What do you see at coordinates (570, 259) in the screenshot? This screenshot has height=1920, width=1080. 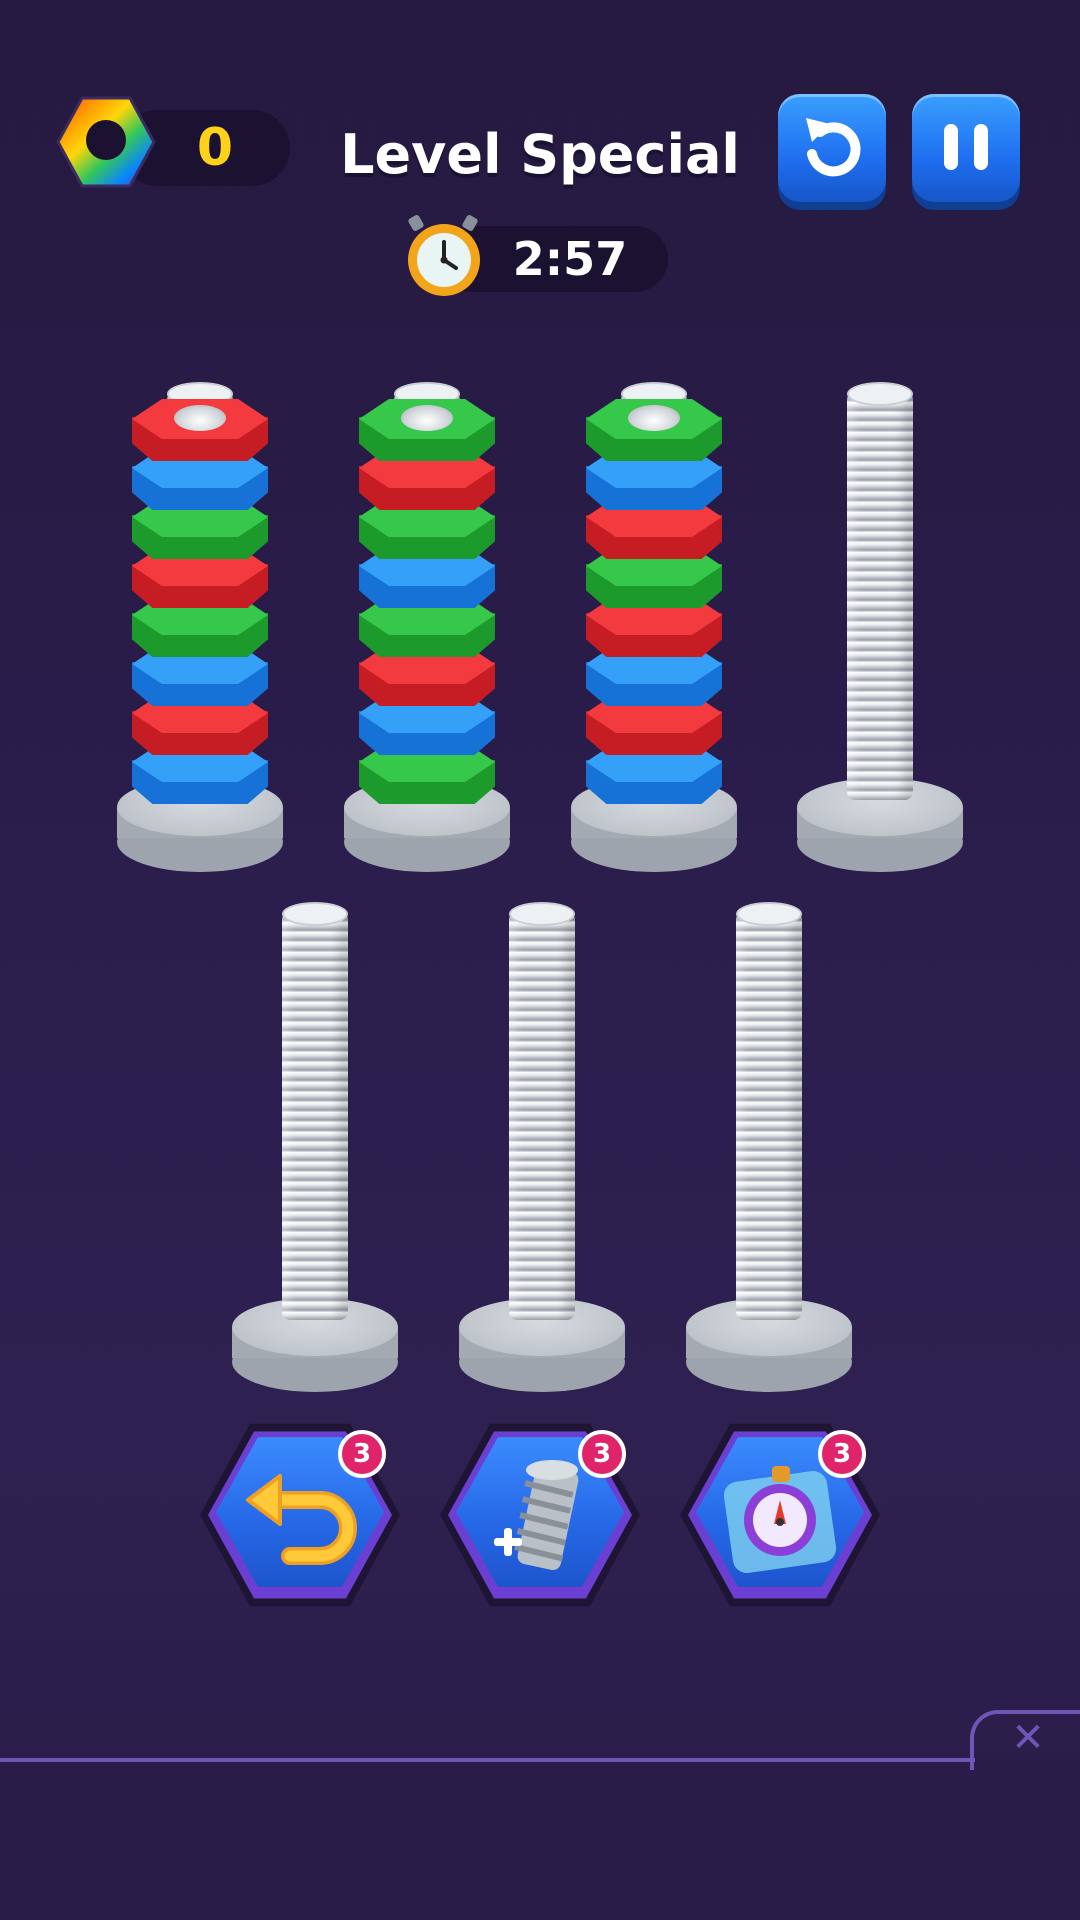 I see `timer-text: 2:57` at bounding box center [570, 259].